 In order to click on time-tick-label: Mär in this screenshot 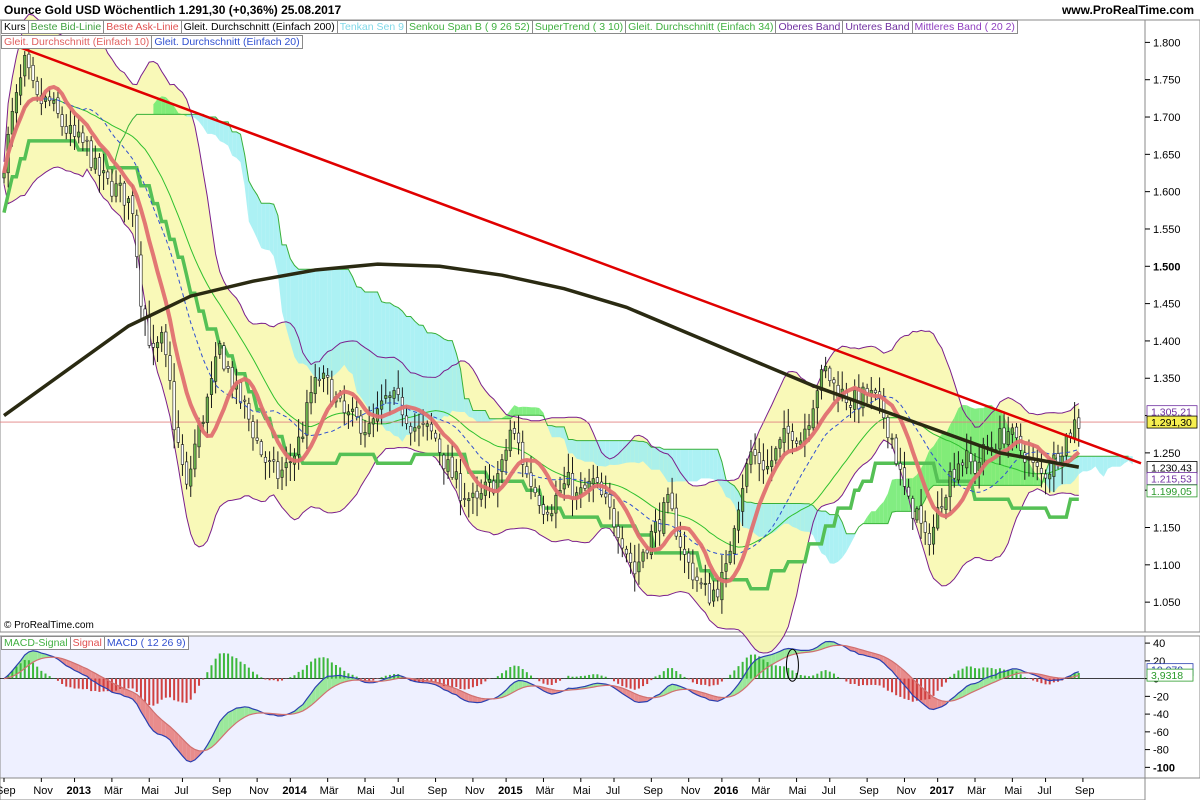, I will do `click(760, 791)`.